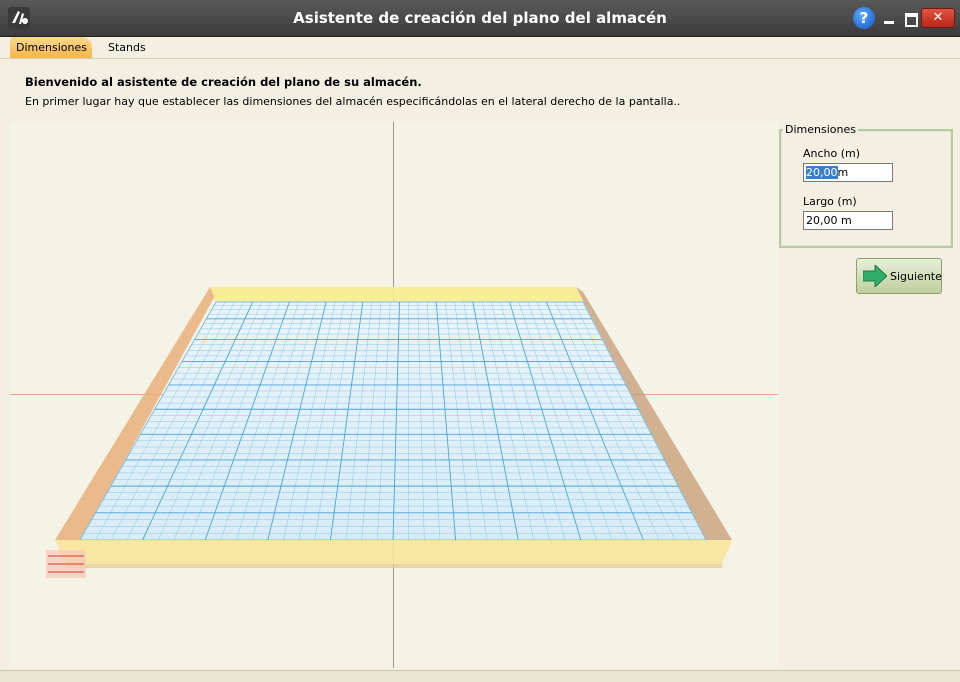  I want to click on status-bar, so click(480, 676).